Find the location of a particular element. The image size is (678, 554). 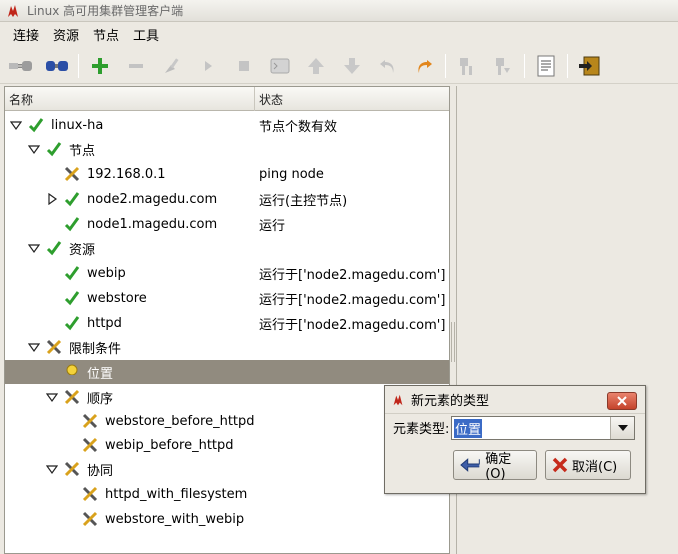

splitter-grip is located at coordinates (453, 342).